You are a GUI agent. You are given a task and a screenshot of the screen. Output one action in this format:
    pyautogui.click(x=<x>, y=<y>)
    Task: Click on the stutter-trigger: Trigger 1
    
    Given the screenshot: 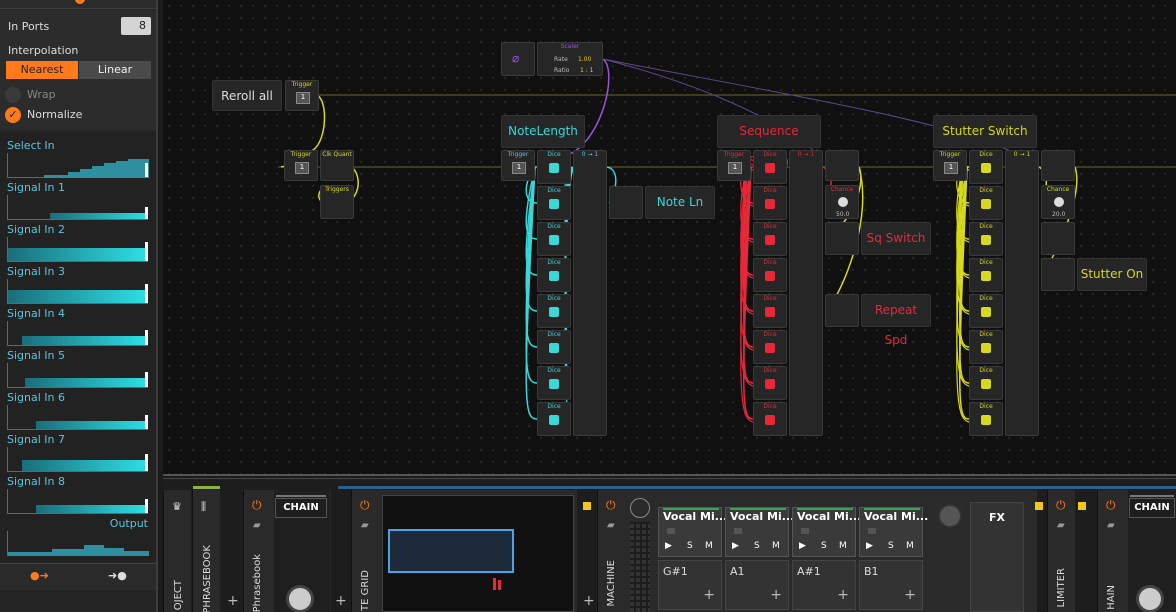 What is the action you would take?
    pyautogui.click(x=950, y=165)
    